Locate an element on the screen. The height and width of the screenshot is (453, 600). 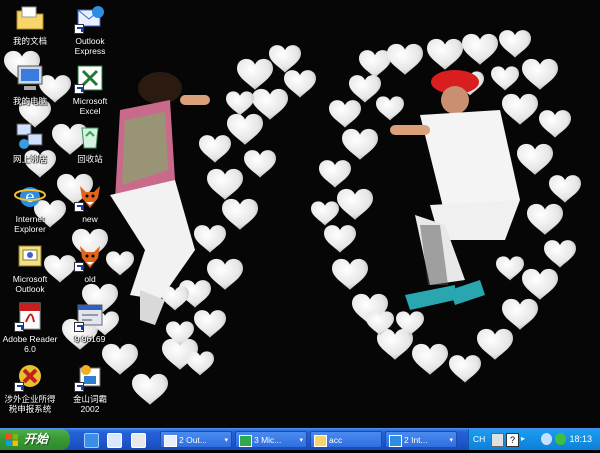
system-tray: CH ? ▸ 18:13 is located at coordinates (534, 439).